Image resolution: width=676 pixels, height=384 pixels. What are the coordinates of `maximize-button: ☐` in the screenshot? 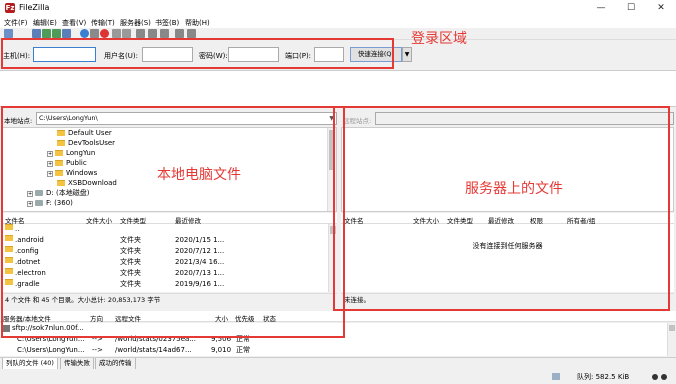 It's located at (631, 8).